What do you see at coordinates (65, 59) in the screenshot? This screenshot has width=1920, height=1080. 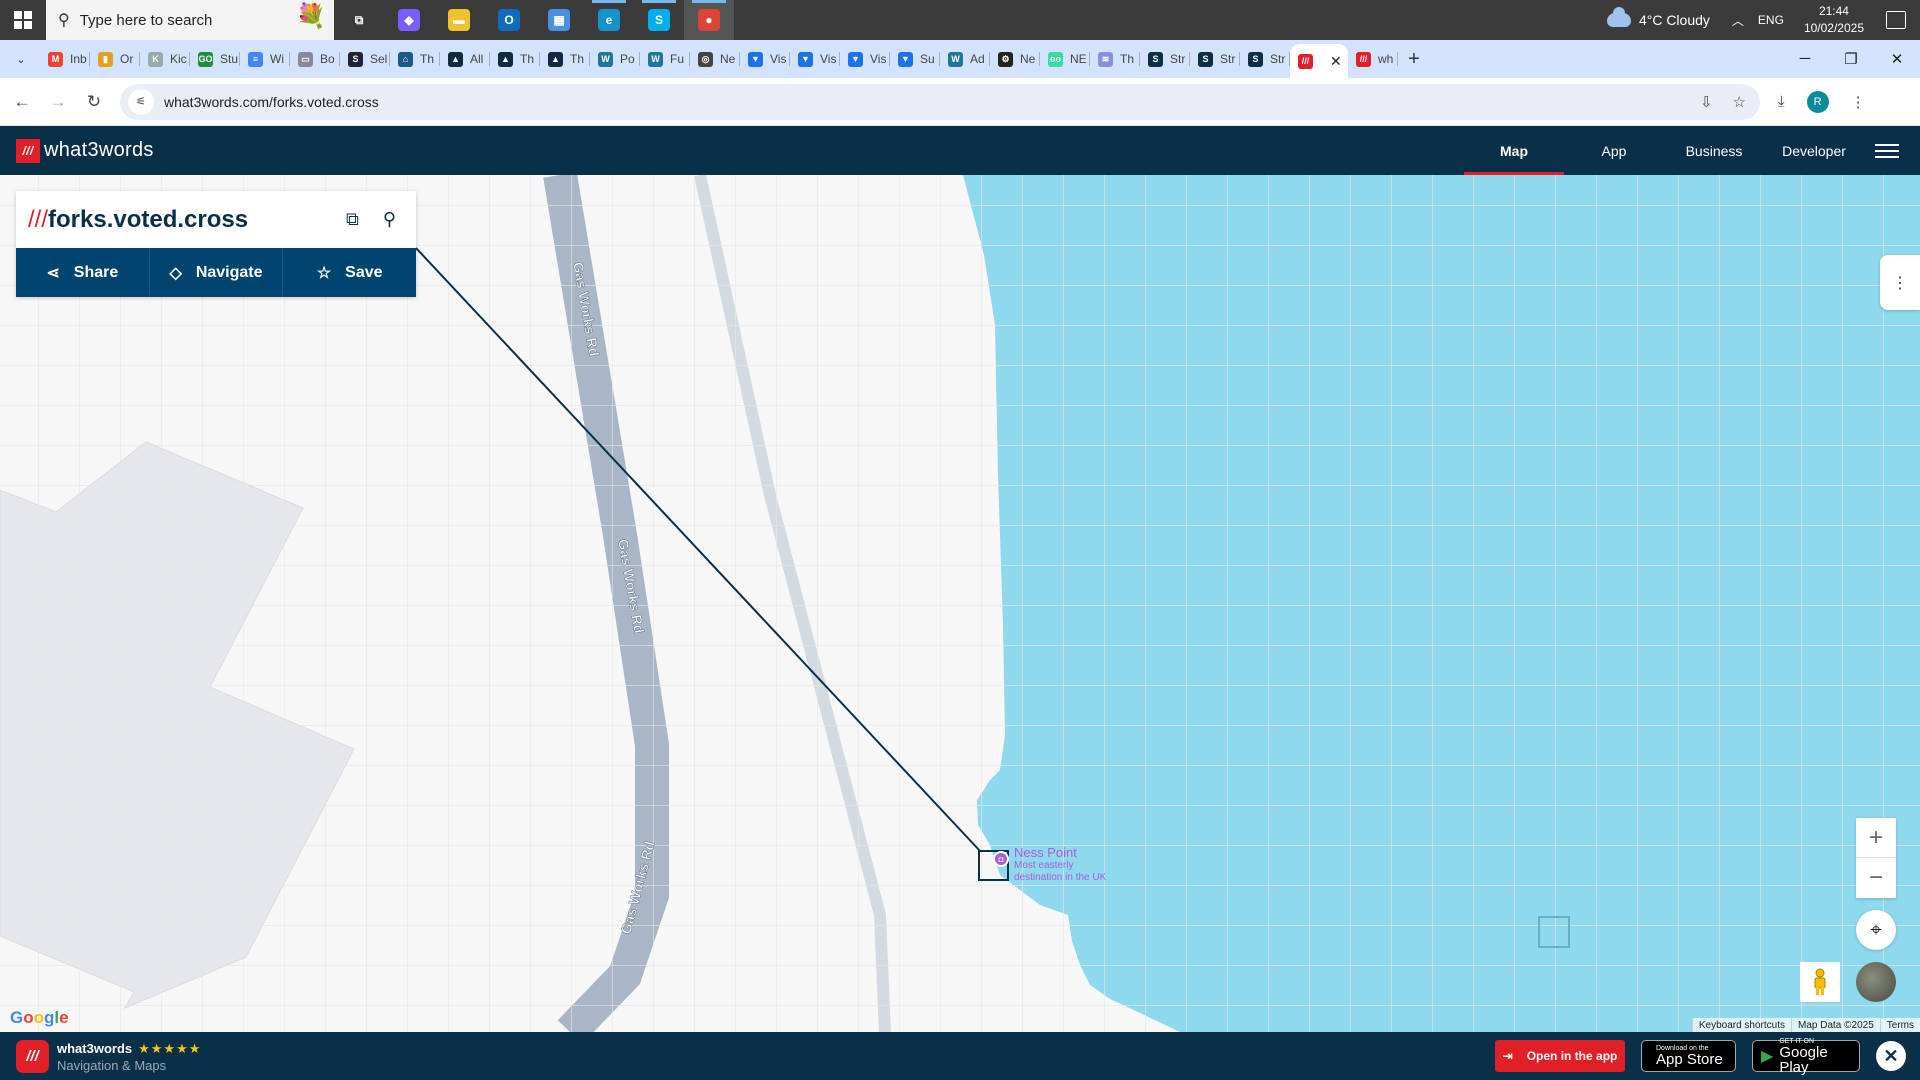 I see `browser-tab: M Inb` at bounding box center [65, 59].